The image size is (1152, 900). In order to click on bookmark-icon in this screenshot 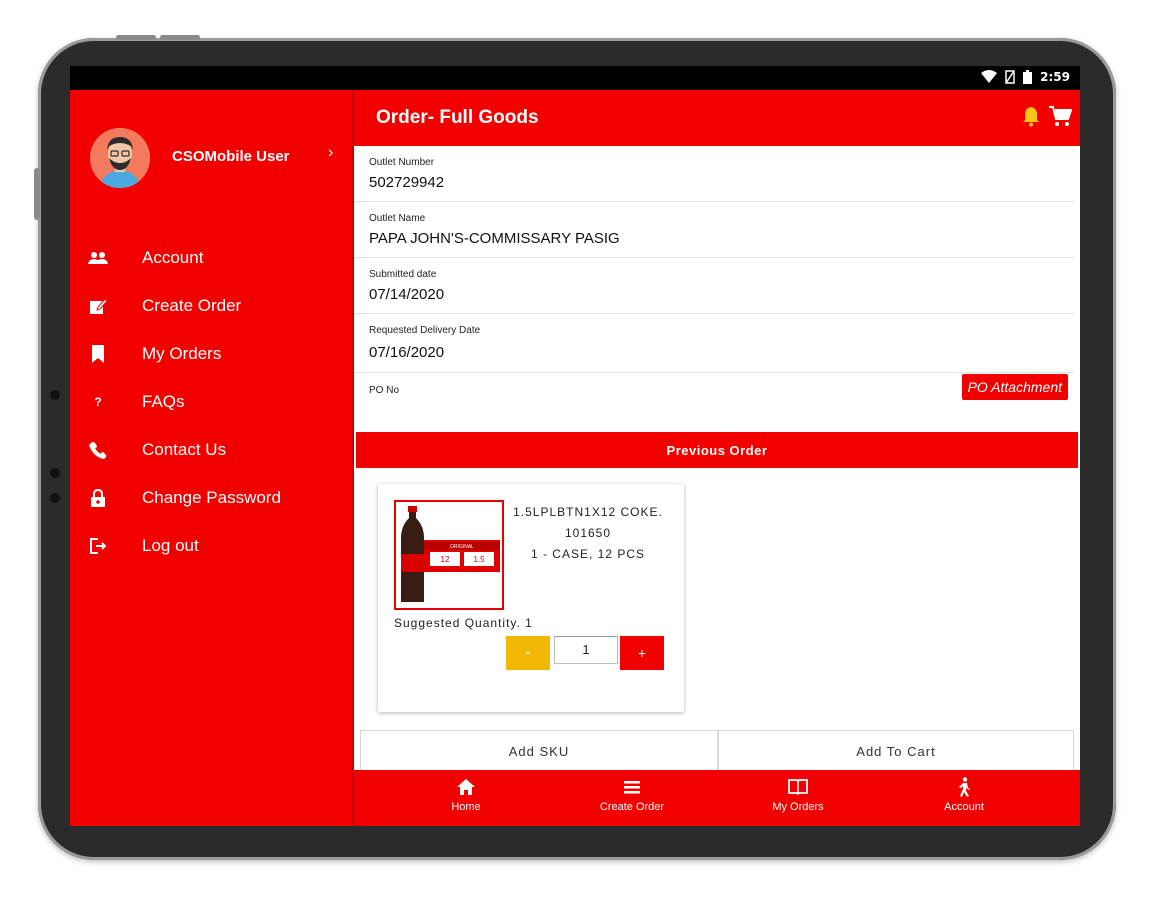, I will do `click(98, 354)`.